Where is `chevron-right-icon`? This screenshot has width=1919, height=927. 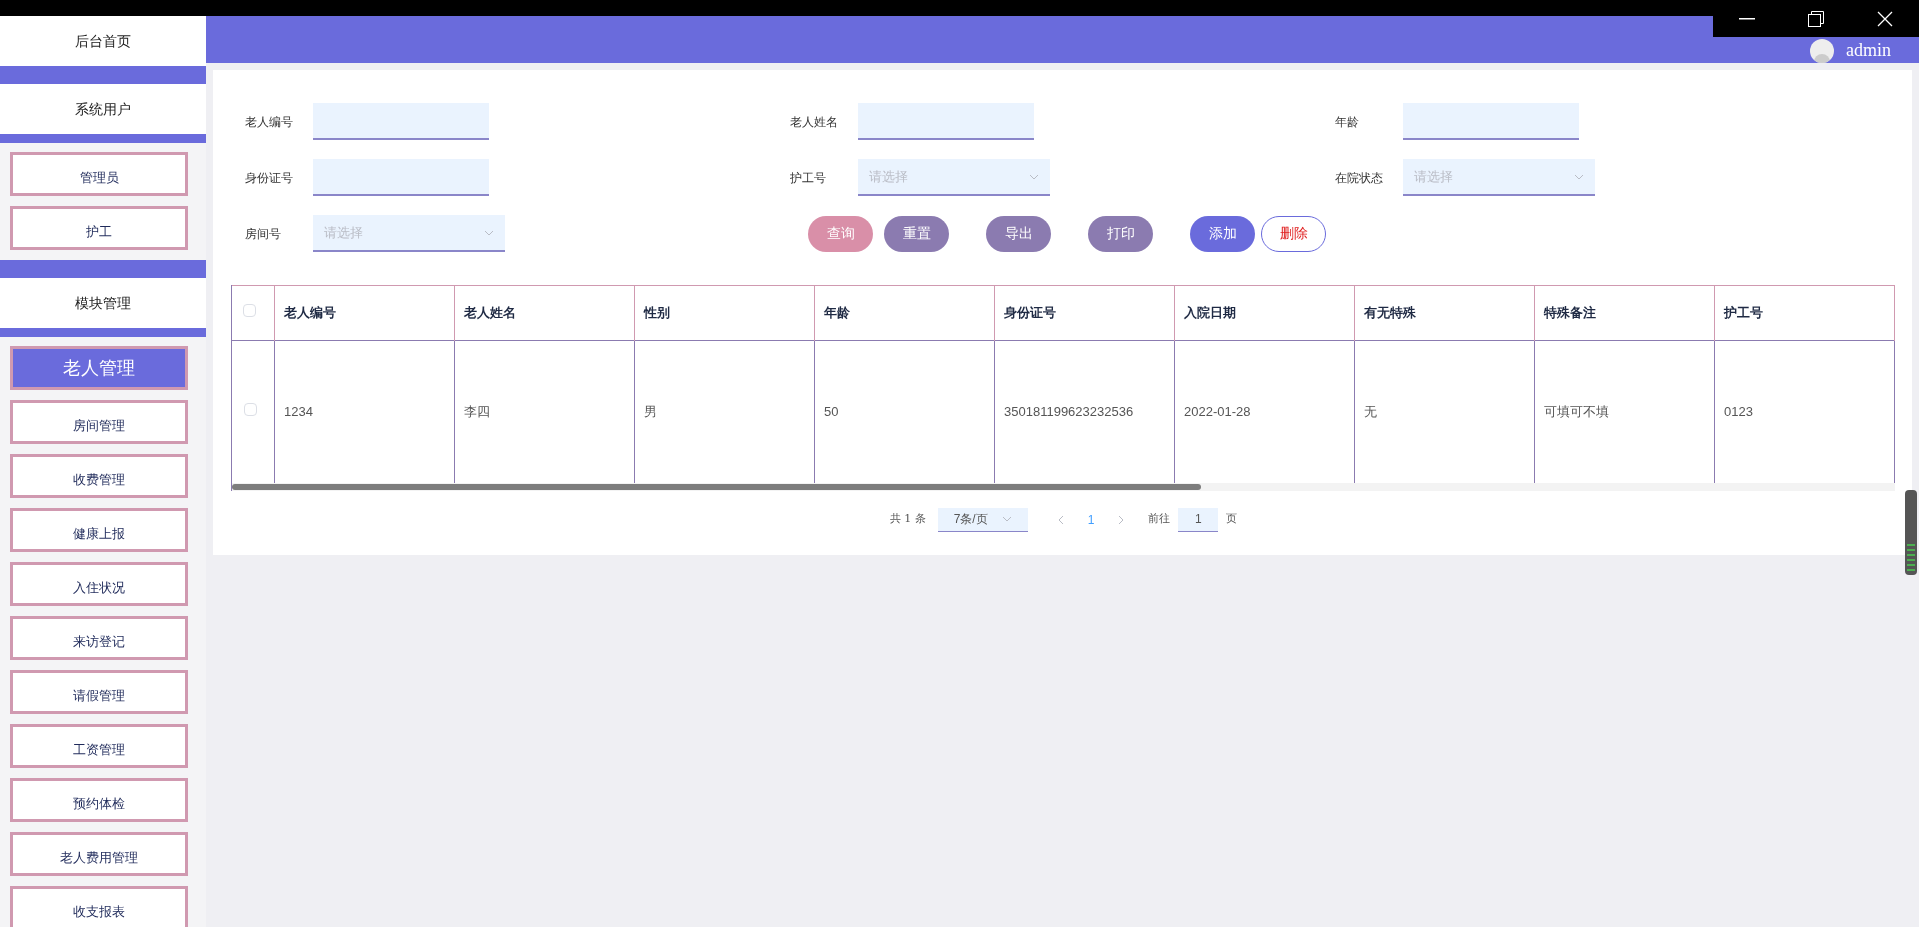
chevron-right-icon is located at coordinates (1121, 519).